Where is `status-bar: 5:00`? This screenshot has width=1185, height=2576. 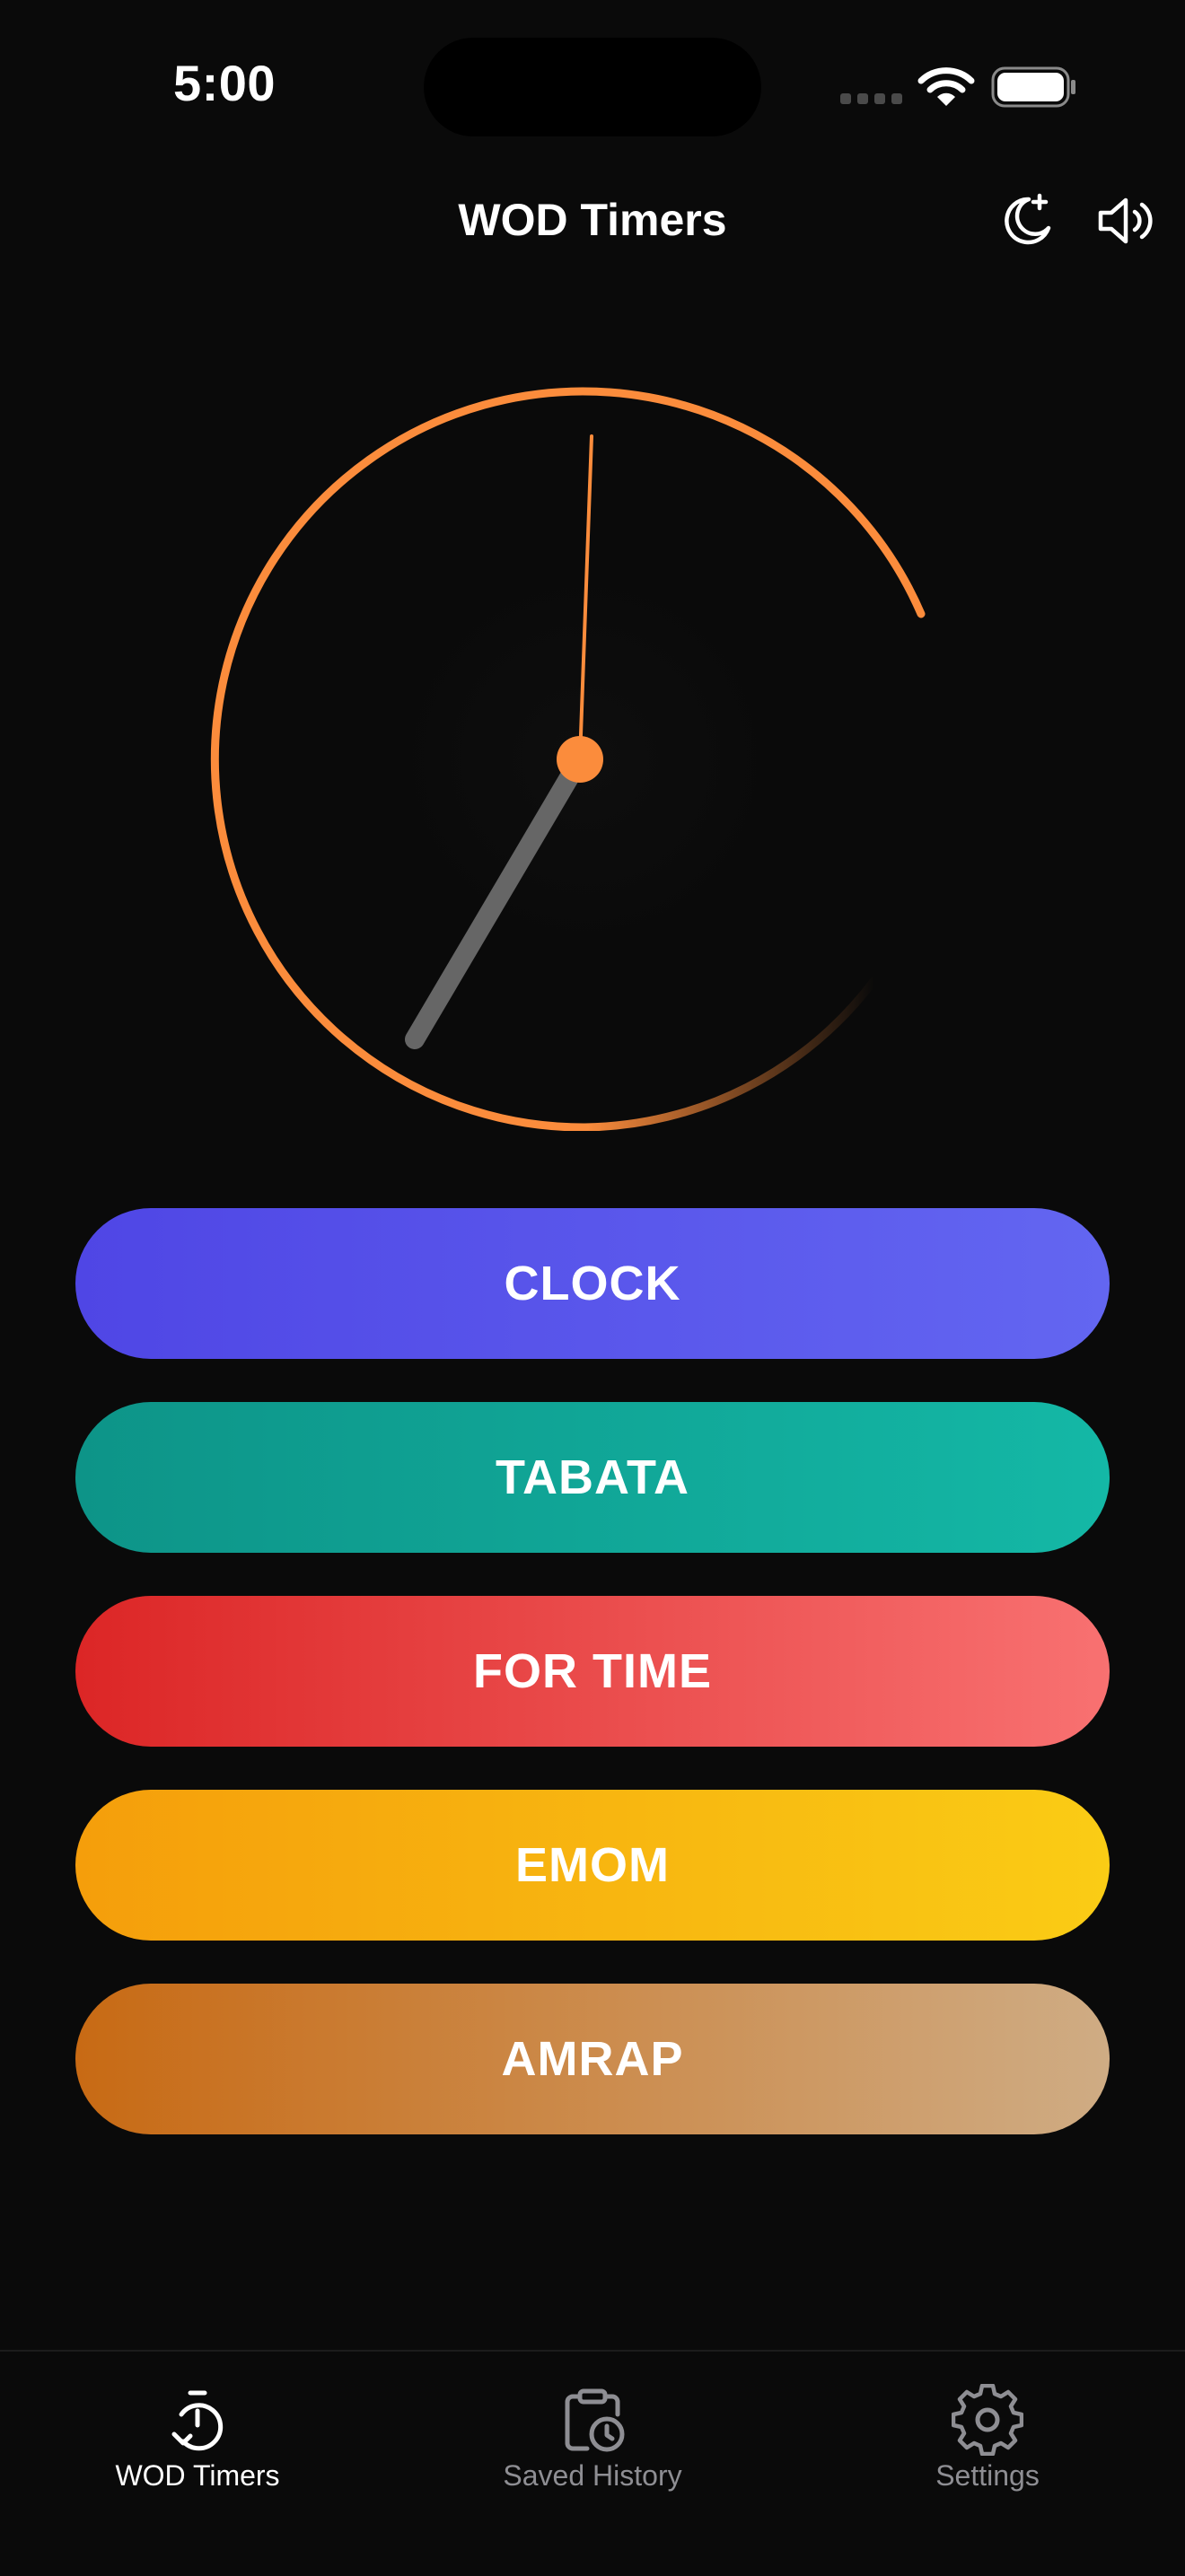 status-bar: 5:00 is located at coordinates (592, 68).